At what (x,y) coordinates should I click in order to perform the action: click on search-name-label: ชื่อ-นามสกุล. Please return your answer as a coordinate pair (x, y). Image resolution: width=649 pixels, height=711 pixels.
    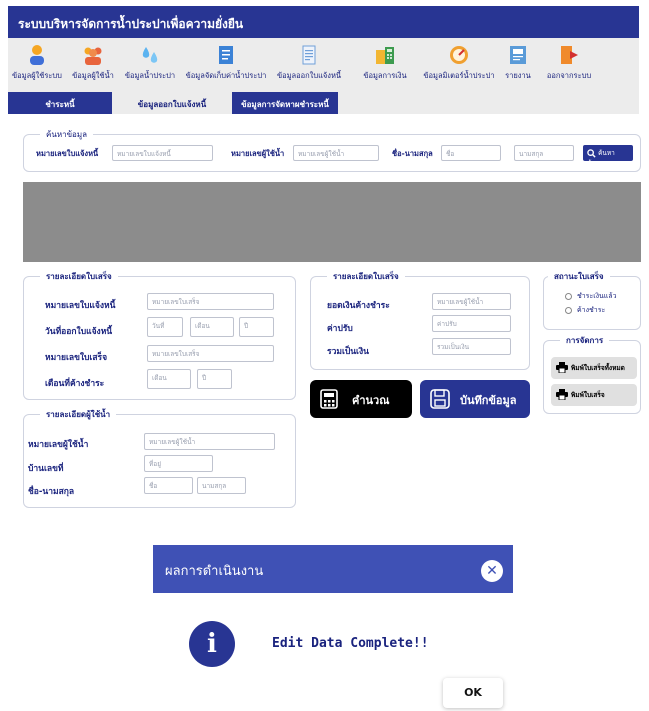
    Looking at the image, I should click on (412, 153).